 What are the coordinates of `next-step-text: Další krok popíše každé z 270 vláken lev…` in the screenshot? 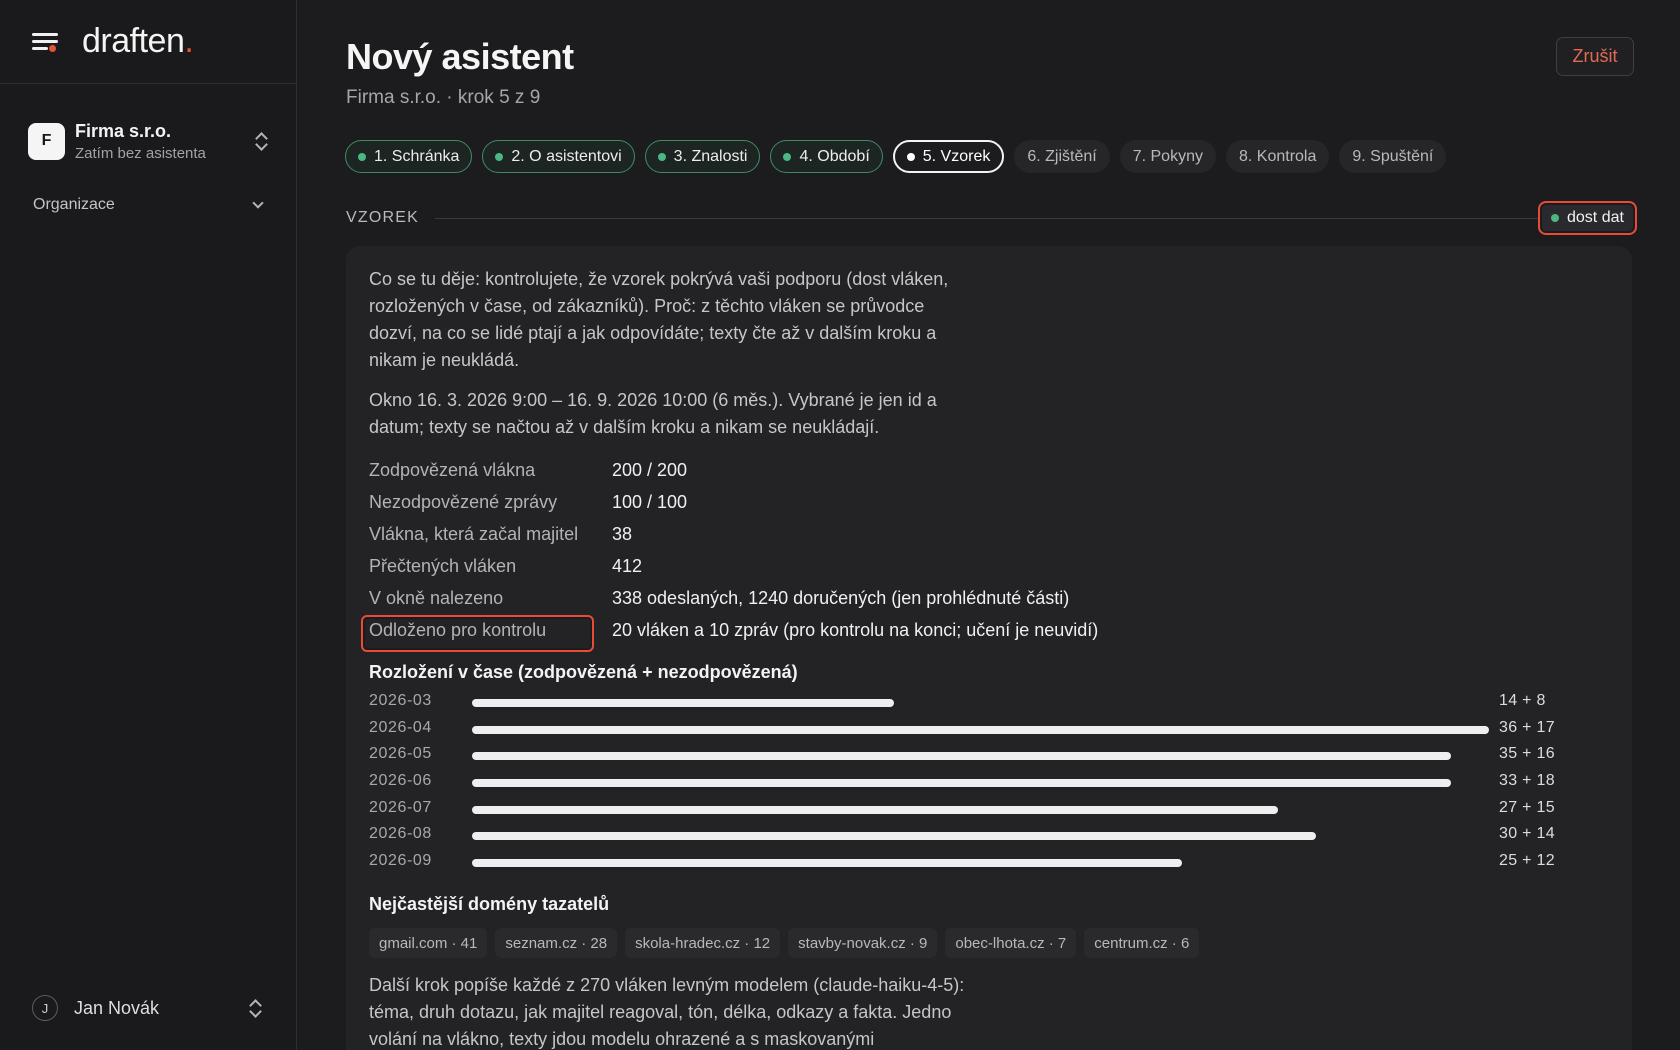 It's located at (667, 1012).